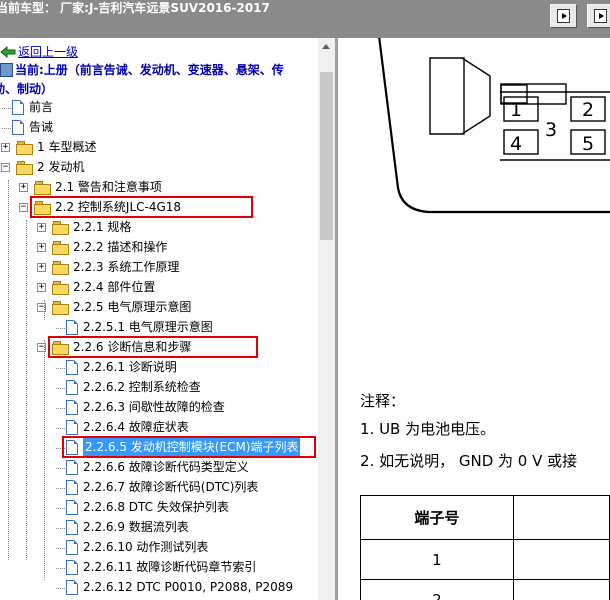 This screenshot has height=600, width=610. What do you see at coordinates (469, 461) in the screenshot?
I see `note-line-2: 2. 如无说明， GND 为 0 V 或接` at bounding box center [469, 461].